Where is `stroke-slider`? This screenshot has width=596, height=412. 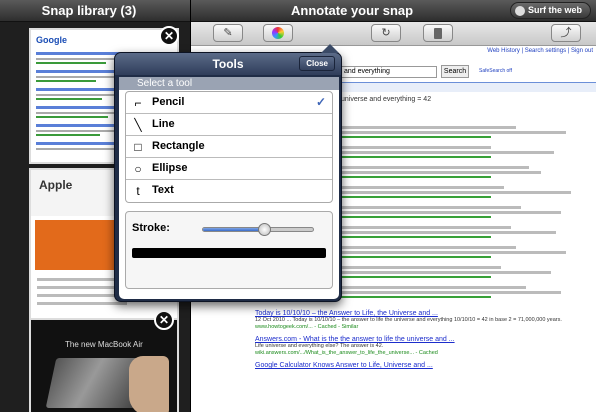
stroke-slider is located at coordinates (258, 229).